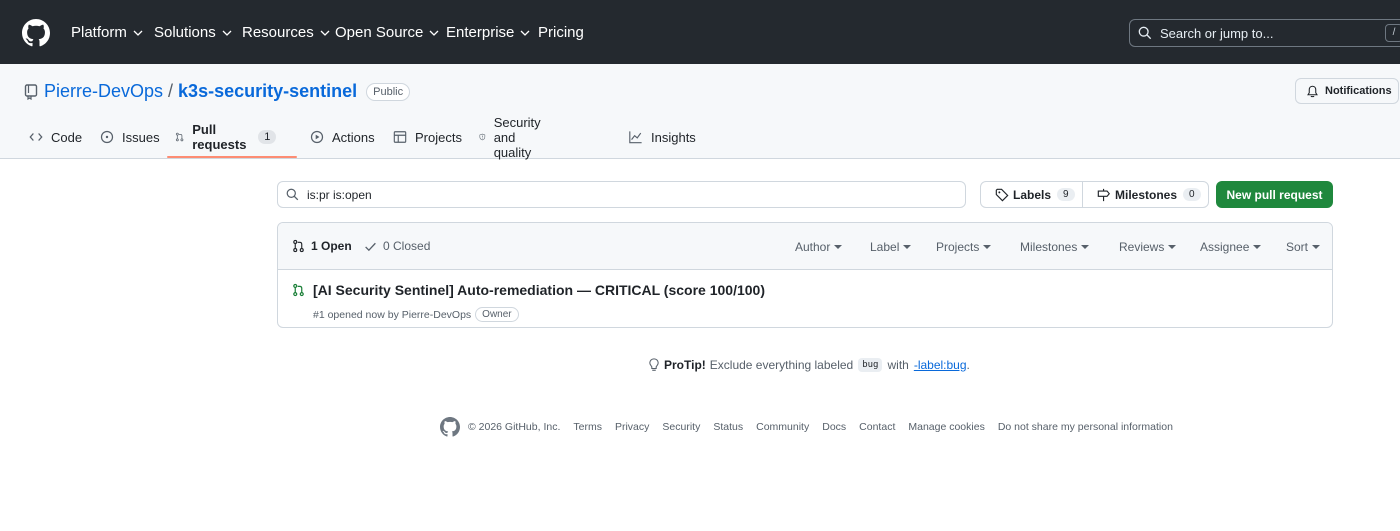  I want to click on tab-pull-requests: Pull requests 1, so click(226, 137).